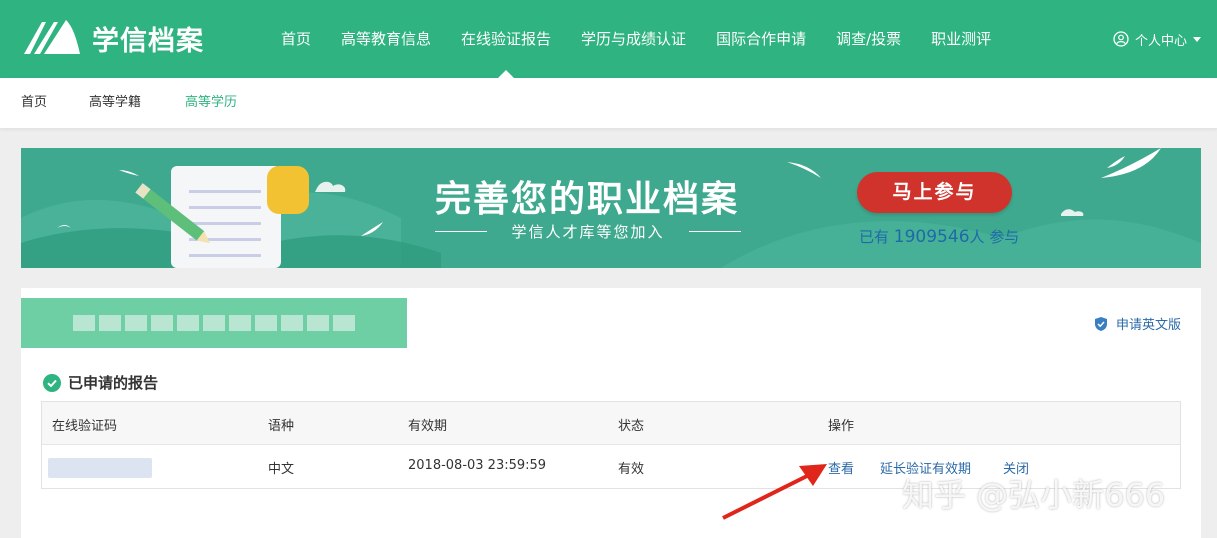  I want to click on row-status: 有效, so click(631, 469).